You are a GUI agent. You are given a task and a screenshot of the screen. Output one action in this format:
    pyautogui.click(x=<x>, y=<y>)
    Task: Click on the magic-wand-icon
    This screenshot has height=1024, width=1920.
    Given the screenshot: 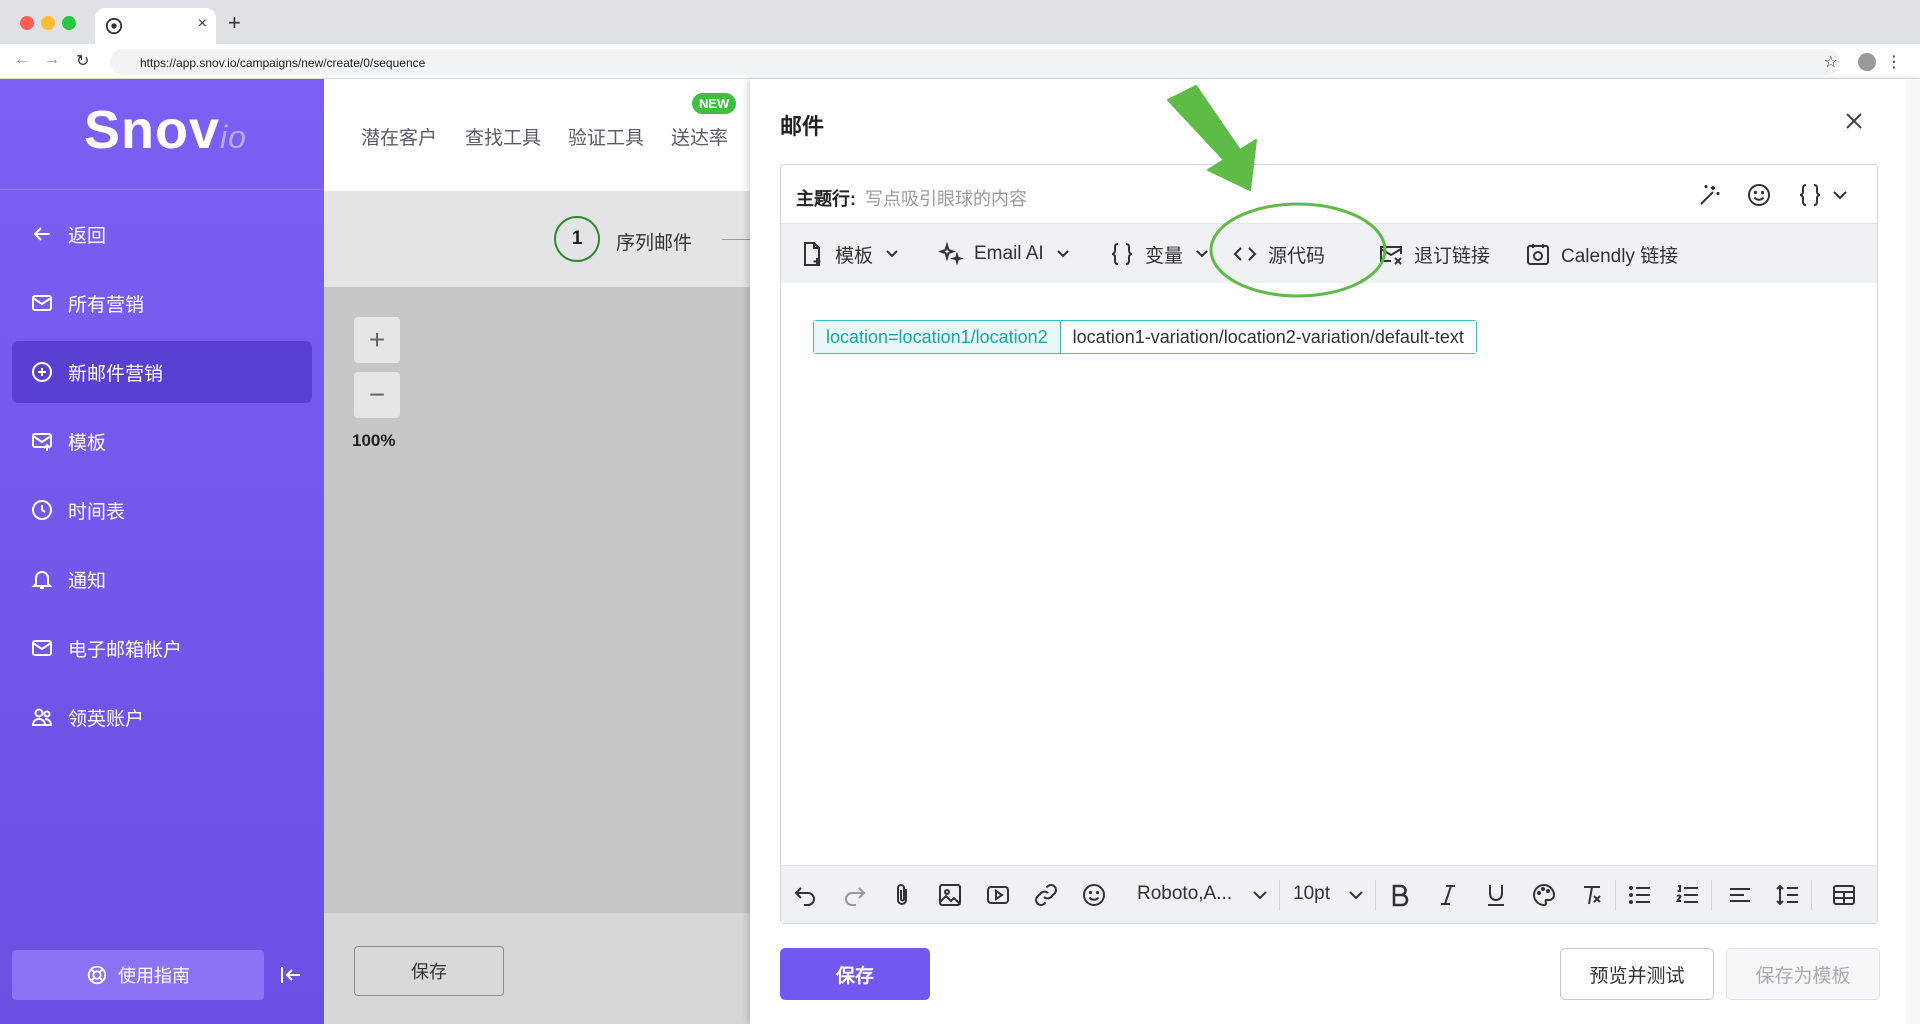 What is the action you would take?
    pyautogui.click(x=1710, y=195)
    